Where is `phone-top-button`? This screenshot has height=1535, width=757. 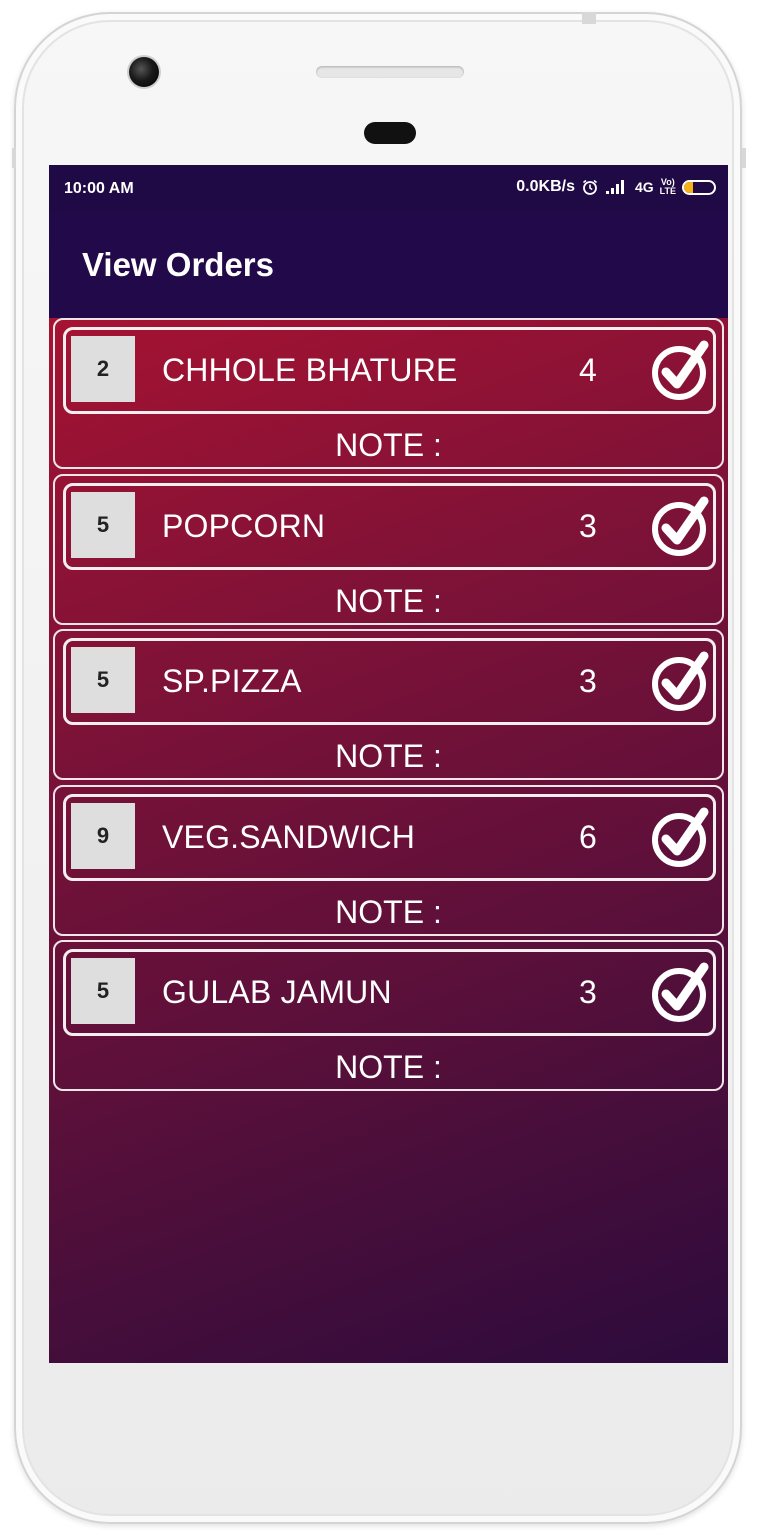
phone-top-button is located at coordinates (589, 18).